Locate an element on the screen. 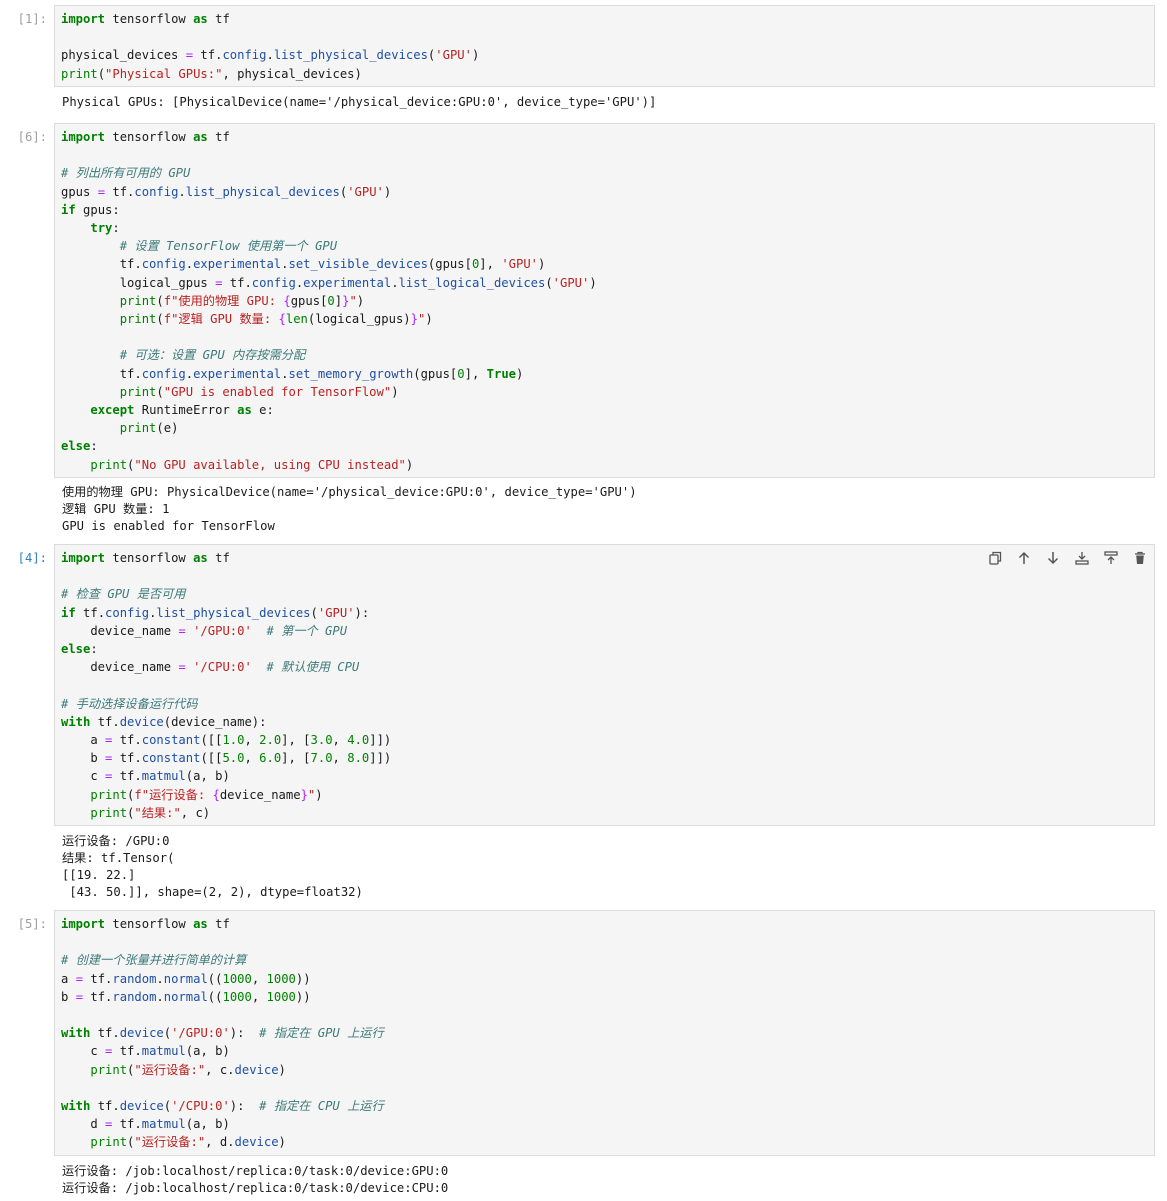 This screenshot has width=1167, height=1201. code-token: 1000 is located at coordinates (281, 996).